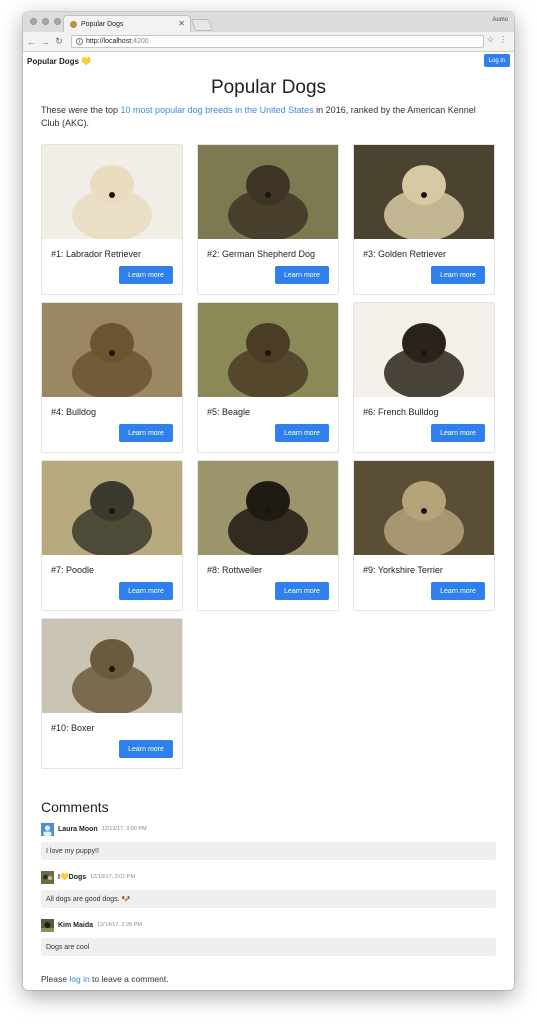  I want to click on dog-name: #7: Poodle, so click(73, 570).